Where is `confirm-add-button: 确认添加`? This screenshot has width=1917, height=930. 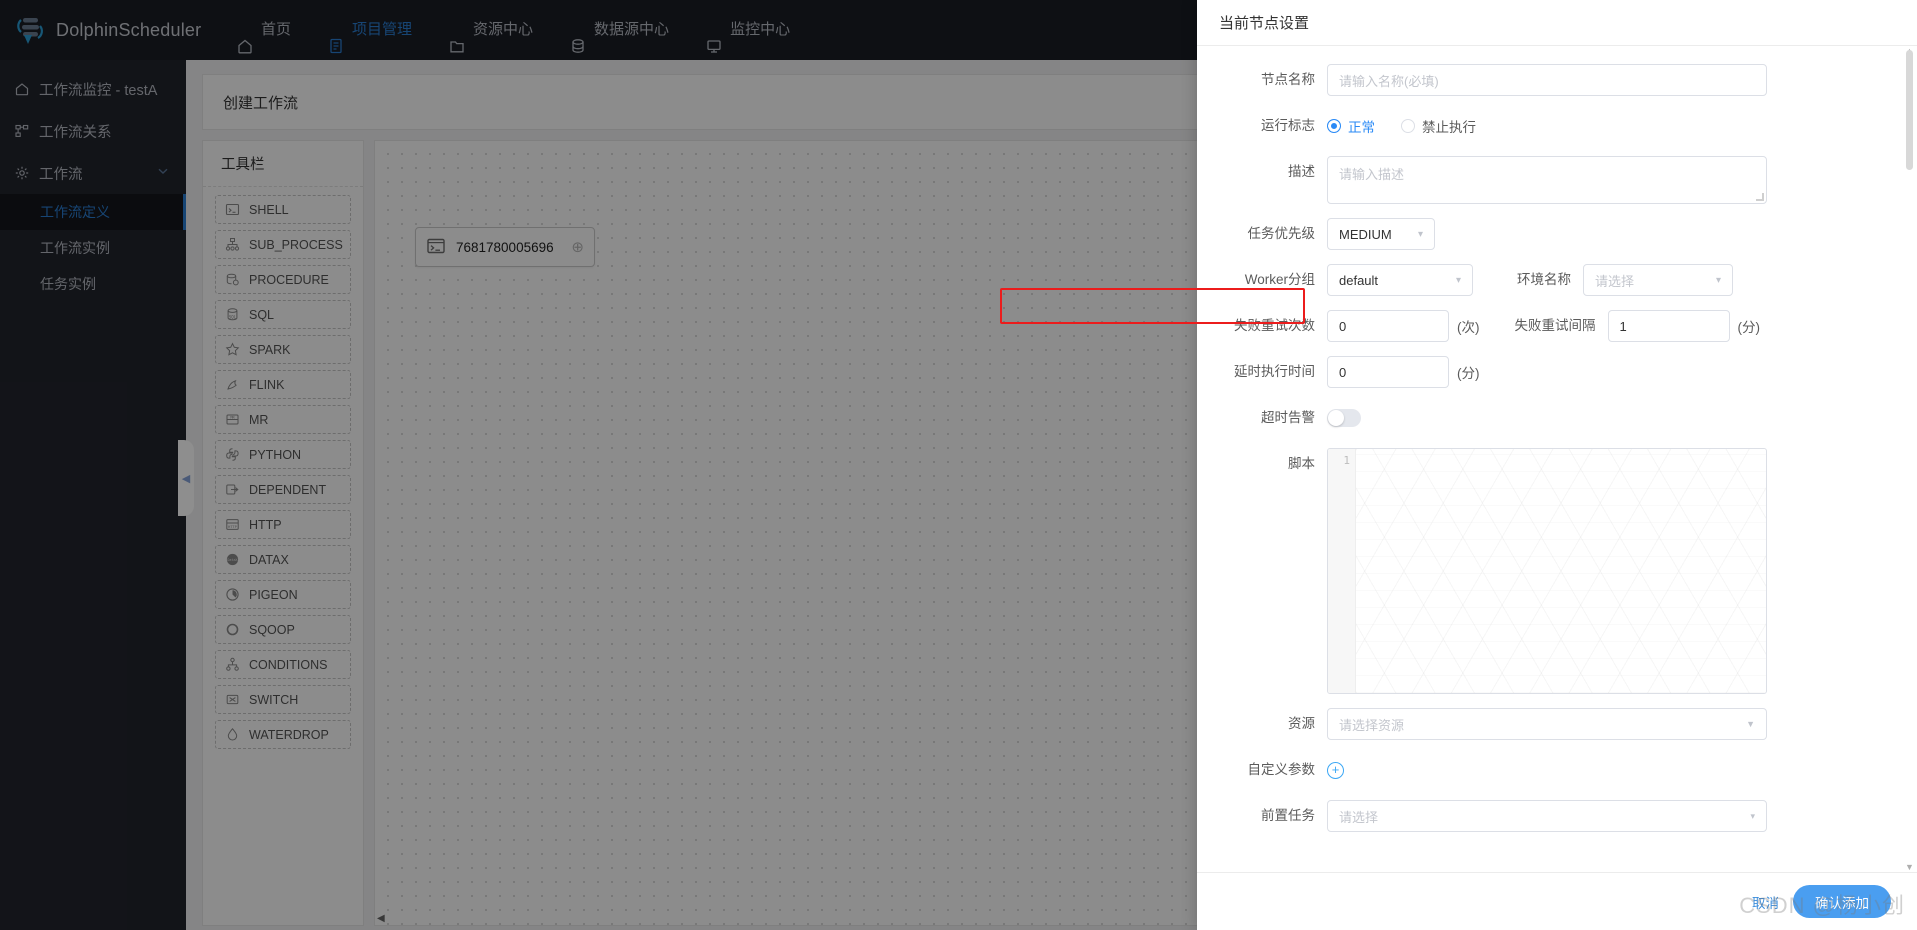
confirm-add-button: 确认添加 is located at coordinates (1842, 901).